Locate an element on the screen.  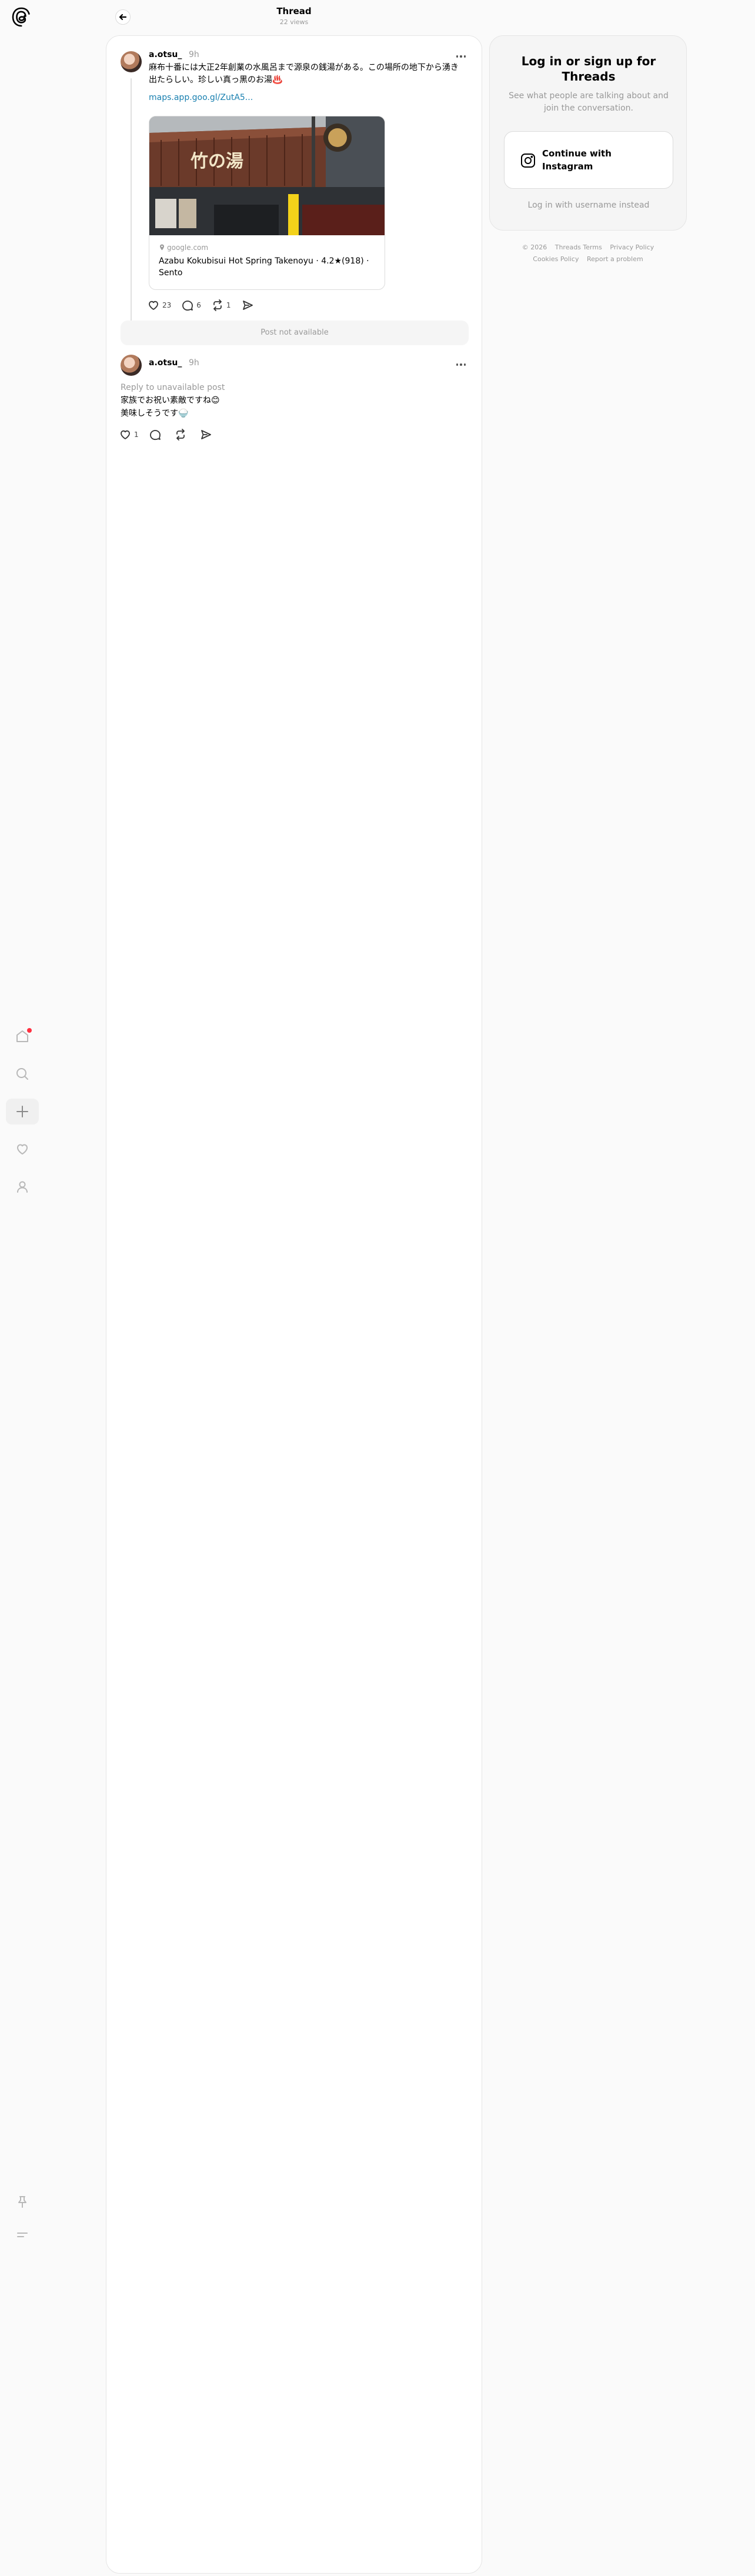
nav-pin-button is located at coordinates (22, 2202).